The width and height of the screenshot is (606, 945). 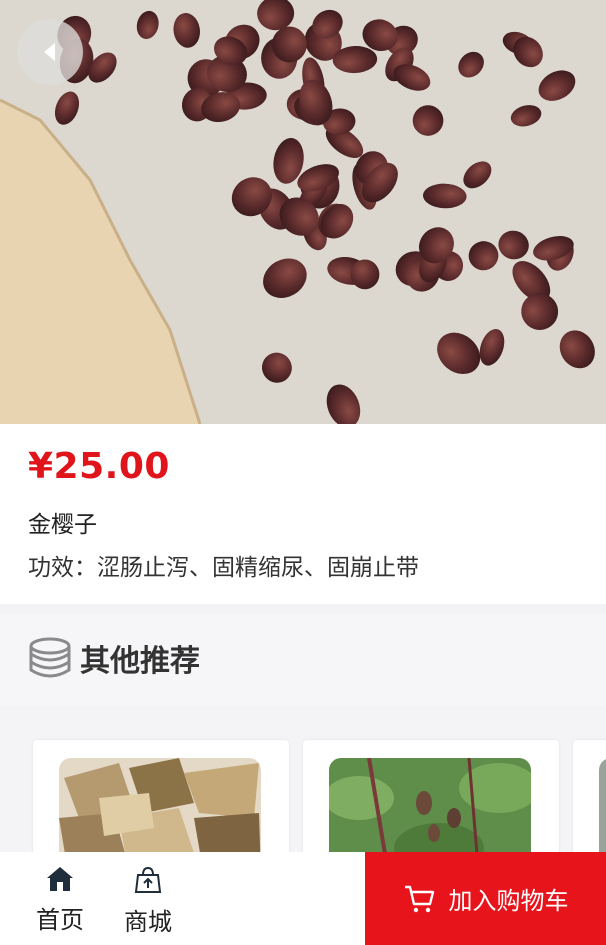 I want to click on home-icon, so click(x=60, y=879).